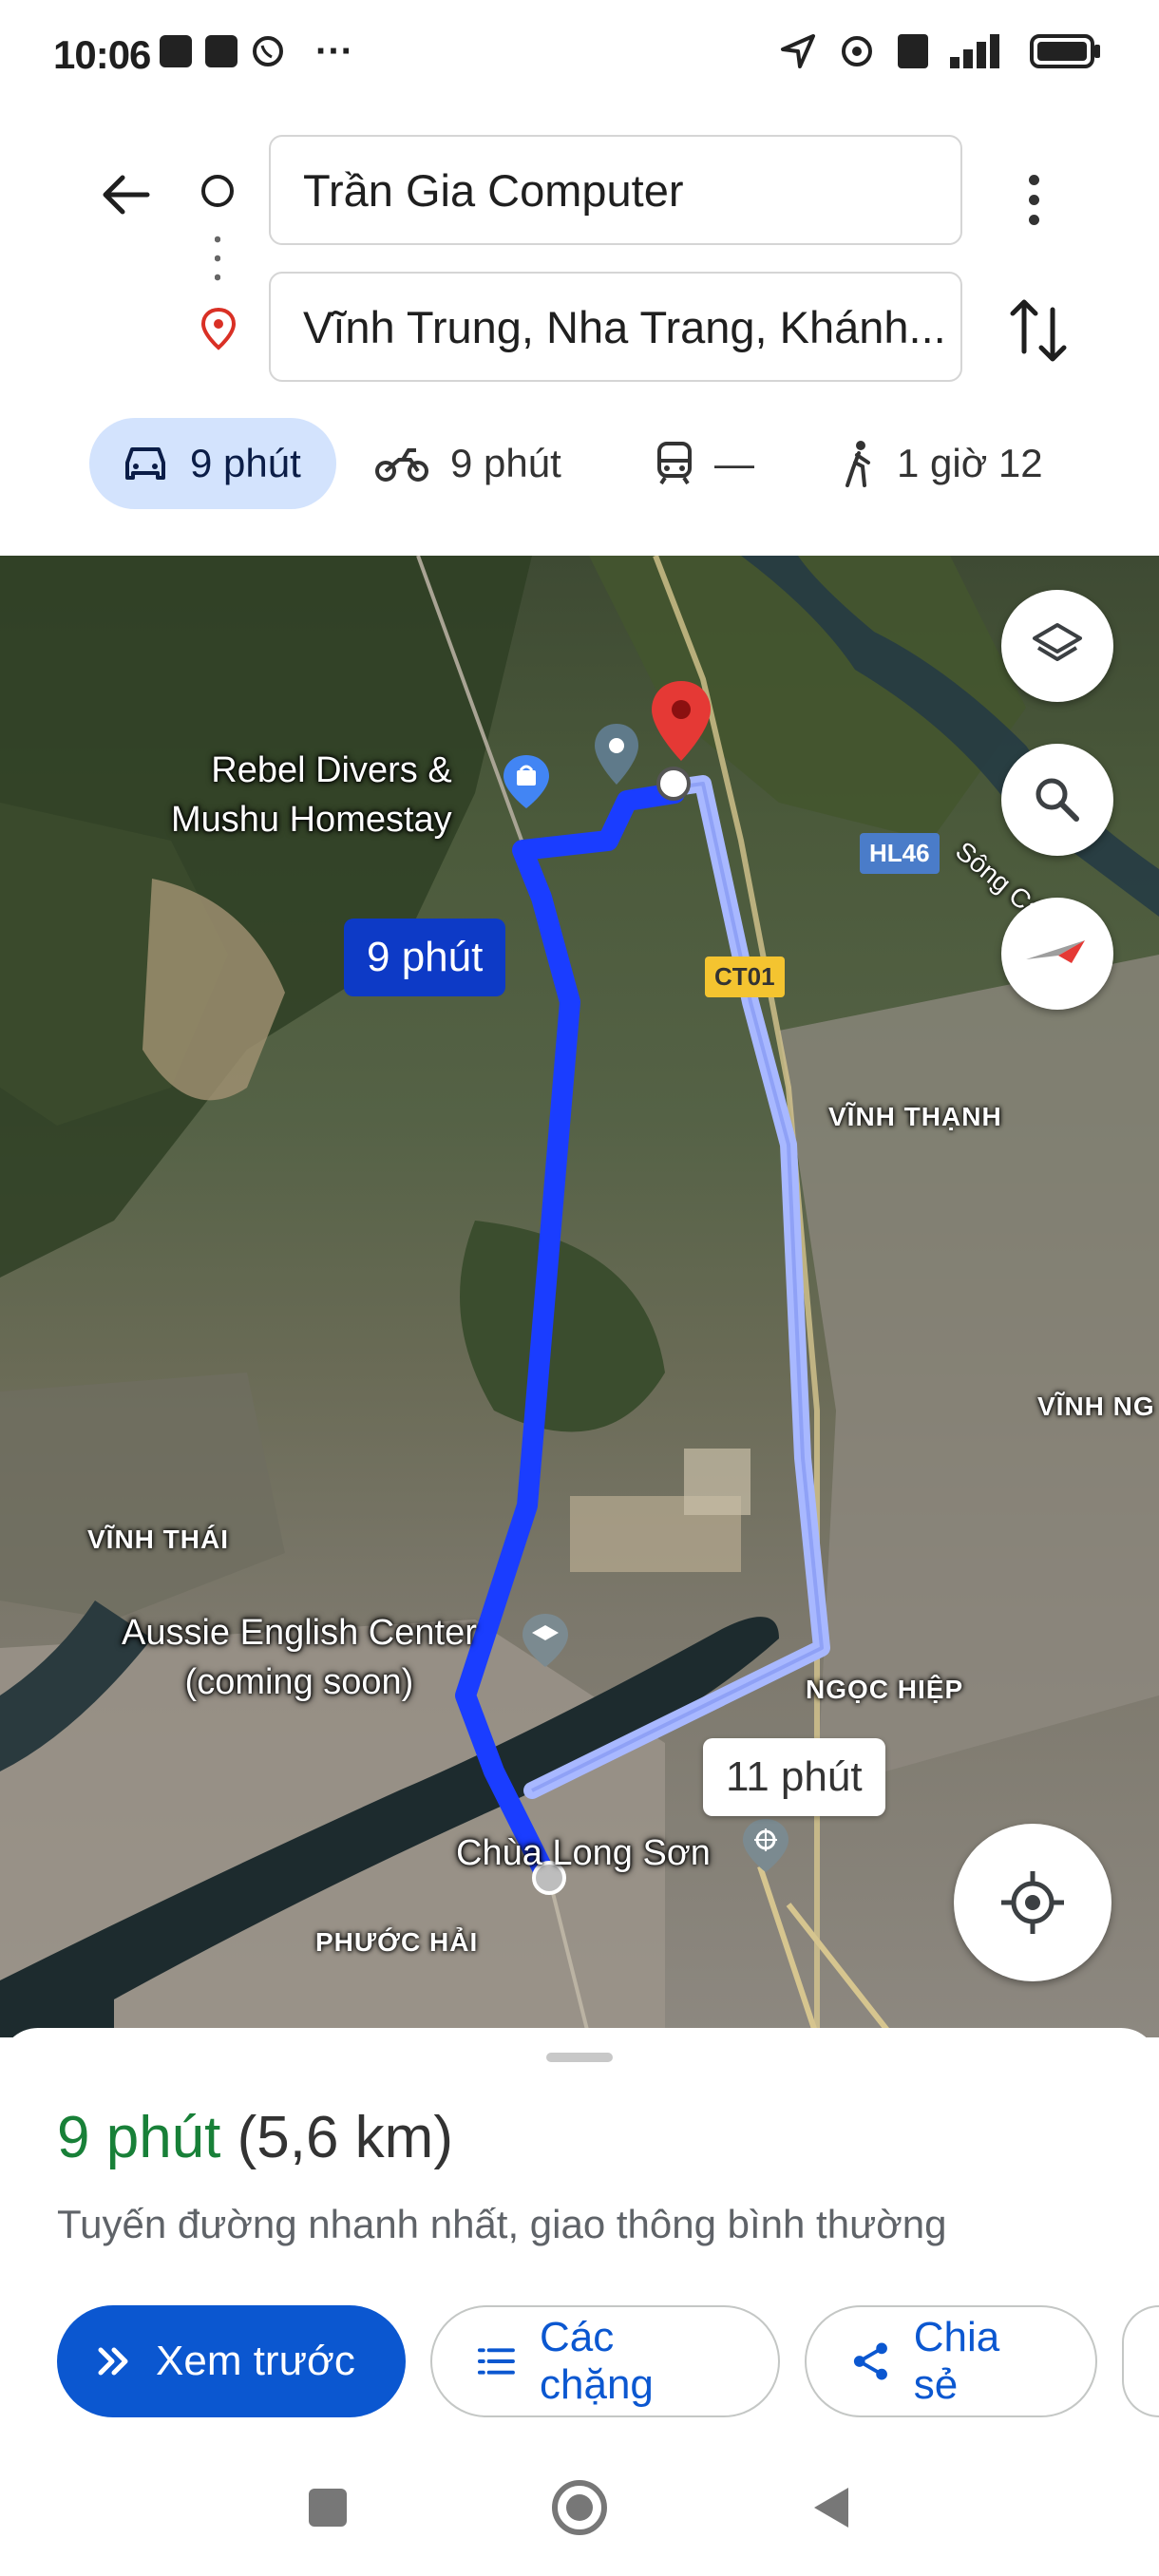  Describe the element at coordinates (139, 2137) in the screenshot. I see `route-duration: 9 phút` at that location.